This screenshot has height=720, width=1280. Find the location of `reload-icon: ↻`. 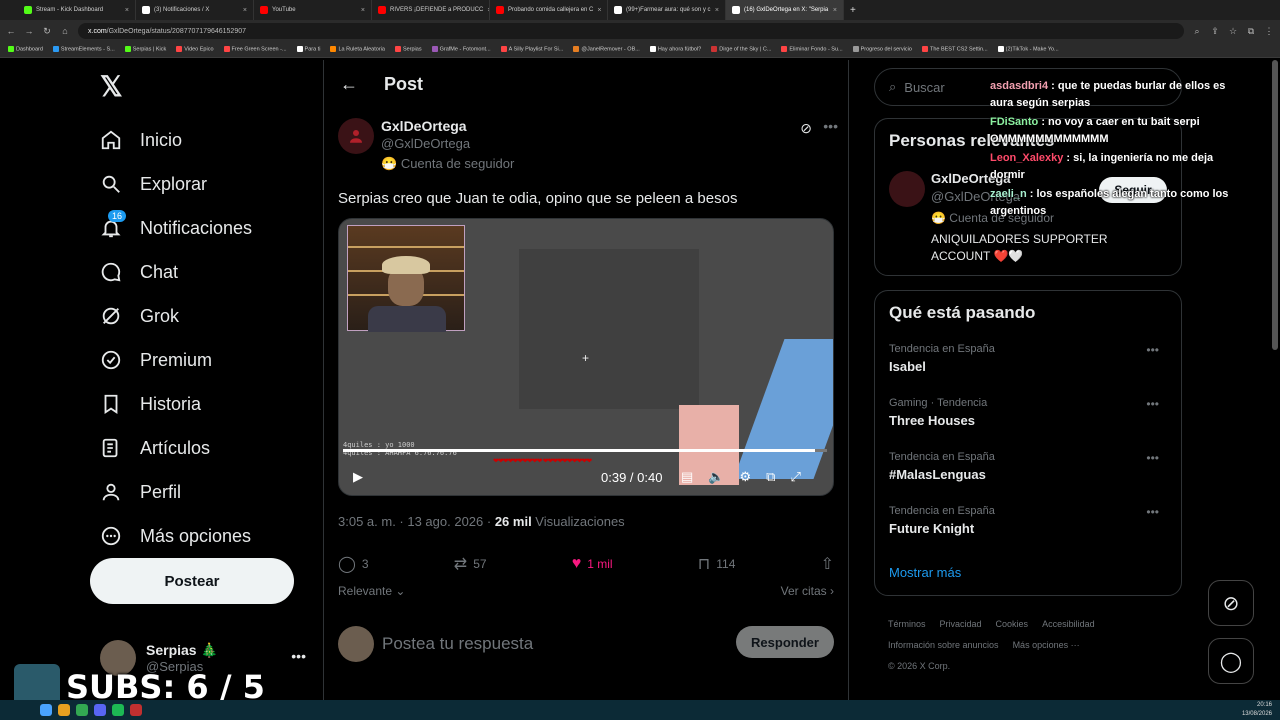

reload-icon: ↻ is located at coordinates (47, 31).